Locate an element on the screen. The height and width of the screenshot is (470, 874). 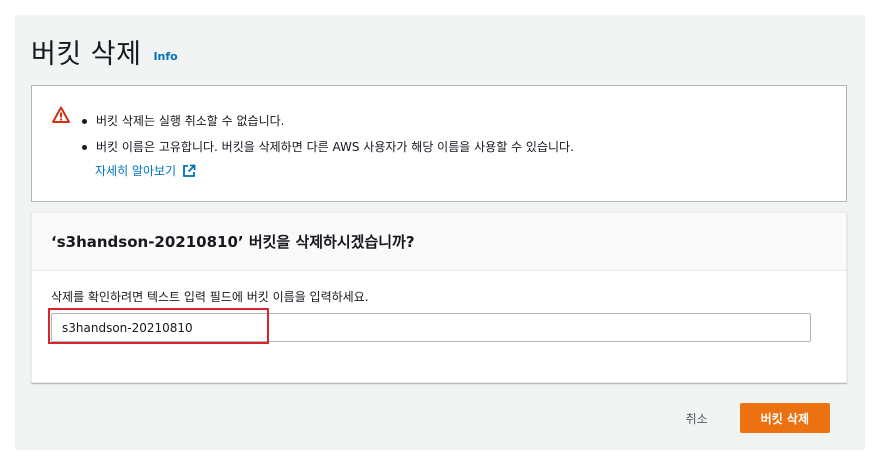
learn-more-label: 자세히 알아보기 is located at coordinates (136, 171).